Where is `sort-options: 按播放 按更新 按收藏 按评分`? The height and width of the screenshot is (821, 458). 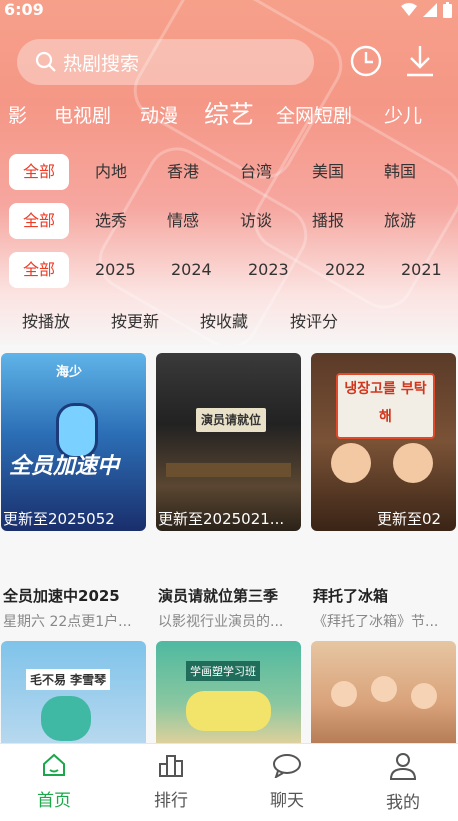 sort-options: 按播放 按更新 按收藏 按评分 is located at coordinates (229, 319).